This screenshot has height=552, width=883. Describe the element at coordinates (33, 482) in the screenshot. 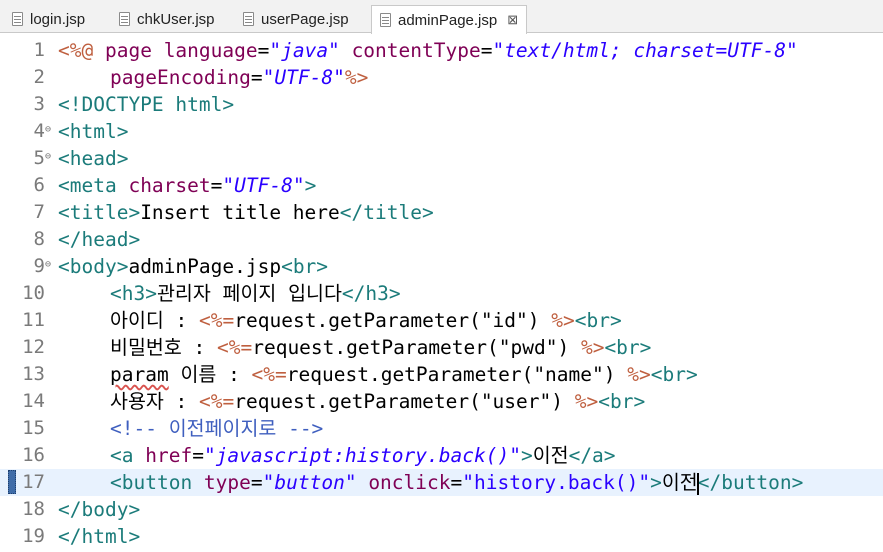

I see `line-number: 17` at that location.